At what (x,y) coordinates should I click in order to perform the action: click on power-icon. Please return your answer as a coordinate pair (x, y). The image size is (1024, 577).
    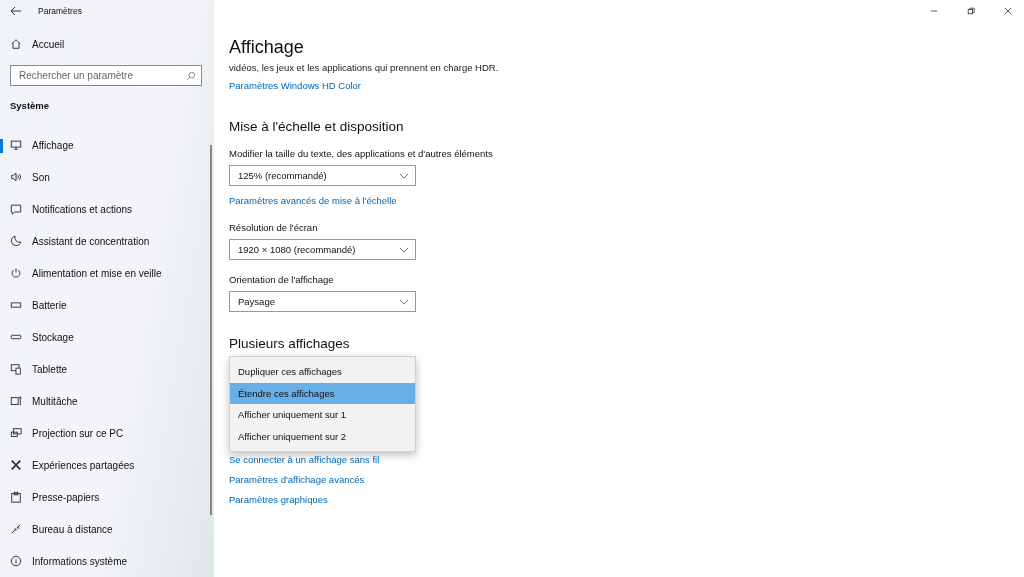
    Looking at the image, I should click on (16, 273).